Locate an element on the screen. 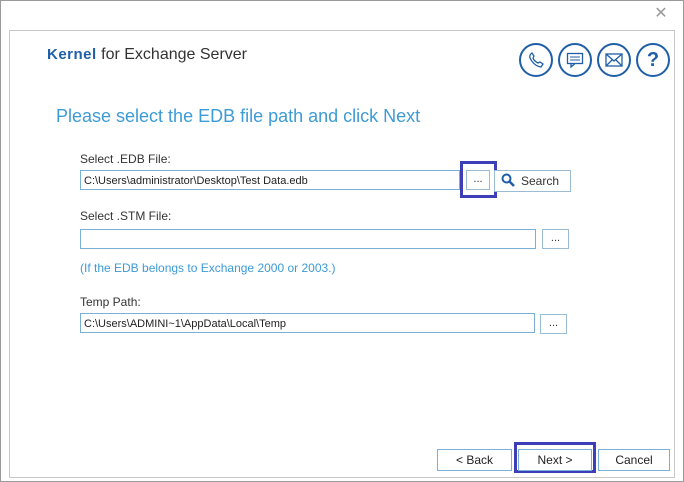 This screenshot has width=684, height=482. mail-icon is located at coordinates (614, 60).